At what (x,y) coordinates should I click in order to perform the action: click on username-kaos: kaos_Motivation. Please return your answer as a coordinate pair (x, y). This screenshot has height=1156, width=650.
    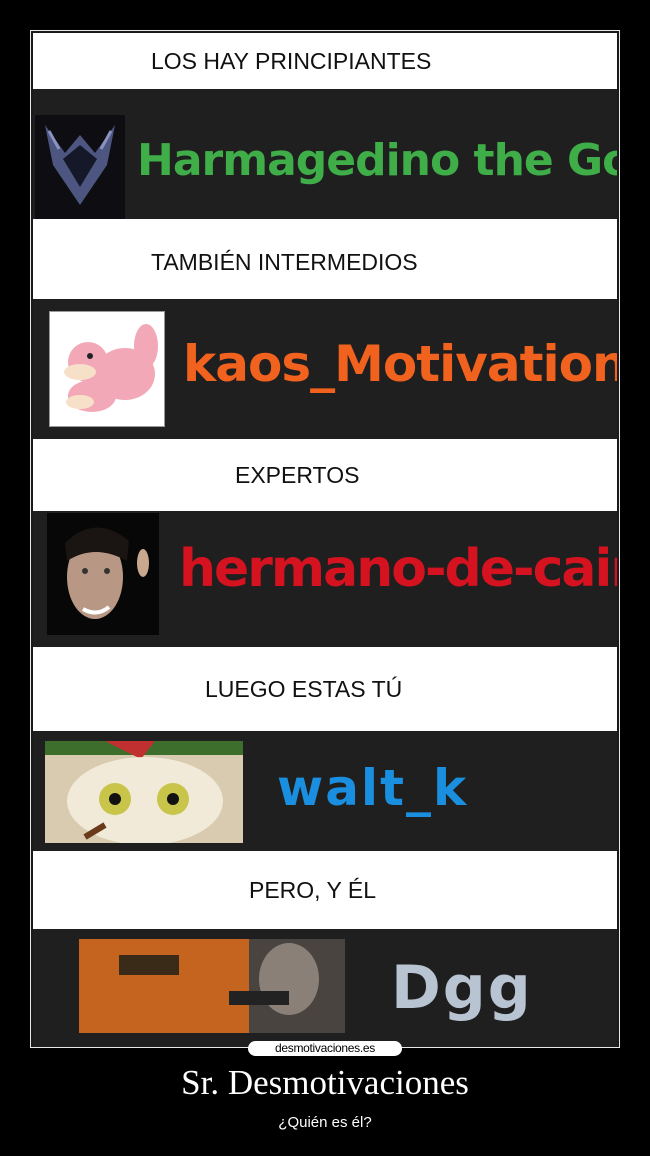
    Looking at the image, I should click on (400, 364).